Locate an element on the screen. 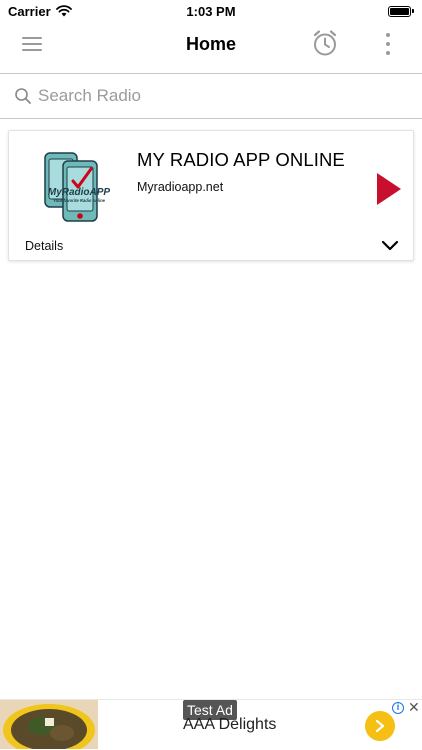 The width and height of the screenshot is (422, 750). station-logo: MyRadioAPP Your favorite Radio online is located at coordinates (77, 187).